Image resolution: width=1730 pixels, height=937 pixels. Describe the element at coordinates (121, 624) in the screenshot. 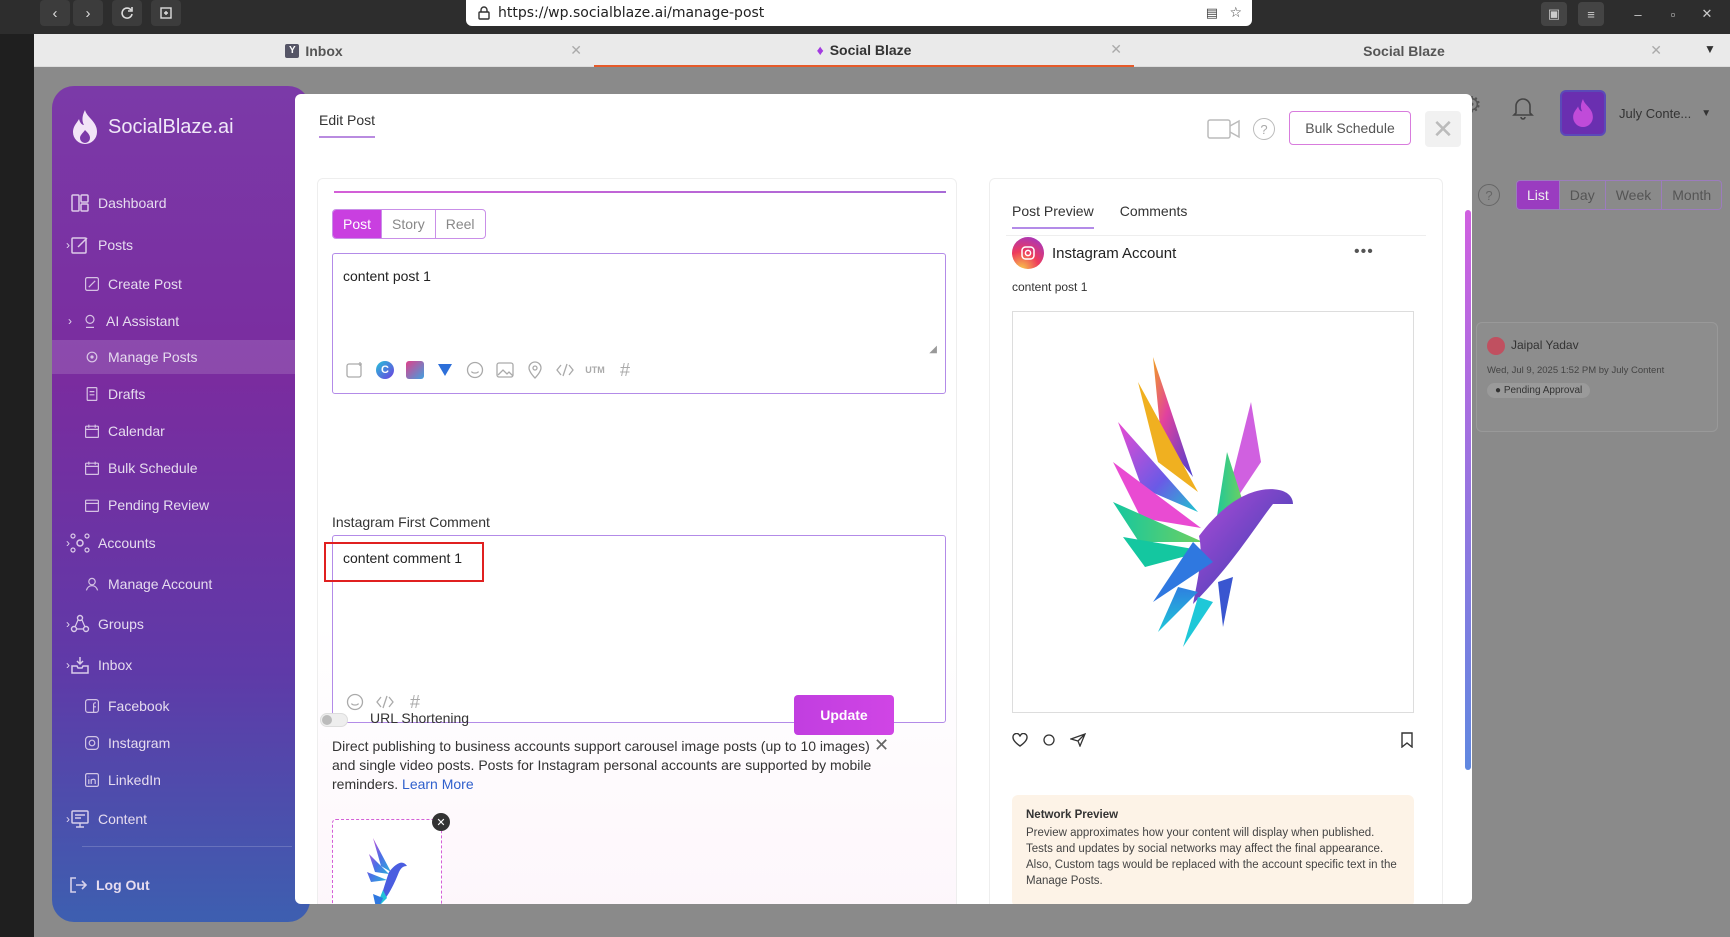

I see `sidebar-item-label: Groups` at that location.